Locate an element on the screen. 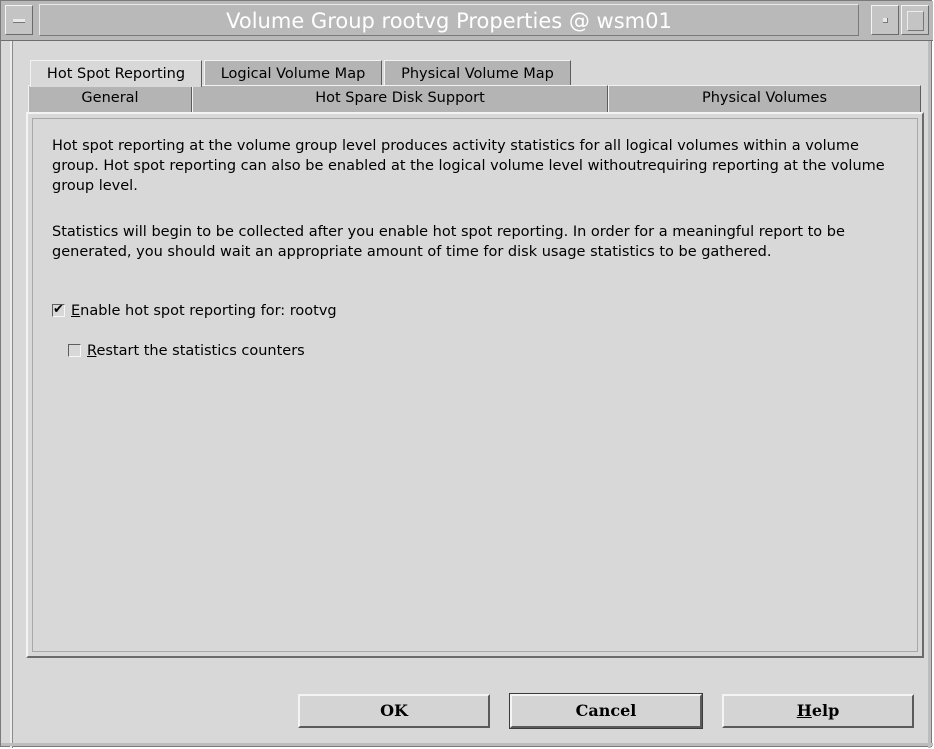  restart-label-text: estart the statistics counters is located at coordinates (200, 351).